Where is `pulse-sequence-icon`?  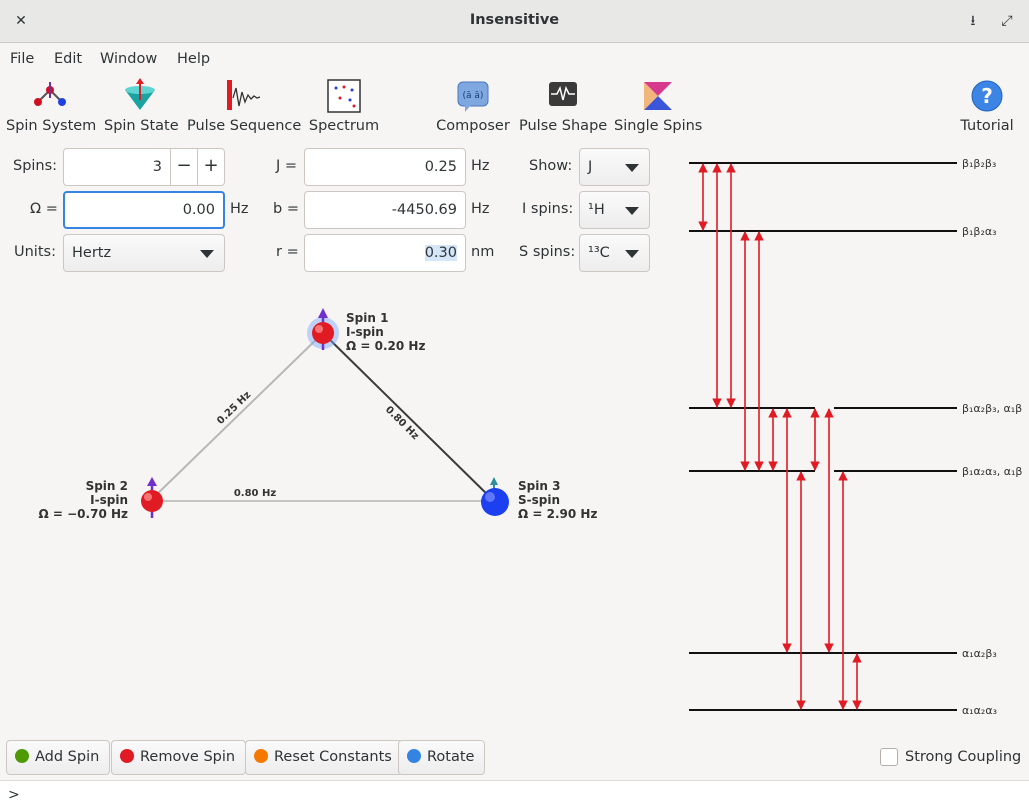 pulse-sequence-icon is located at coordinates (244, 95).